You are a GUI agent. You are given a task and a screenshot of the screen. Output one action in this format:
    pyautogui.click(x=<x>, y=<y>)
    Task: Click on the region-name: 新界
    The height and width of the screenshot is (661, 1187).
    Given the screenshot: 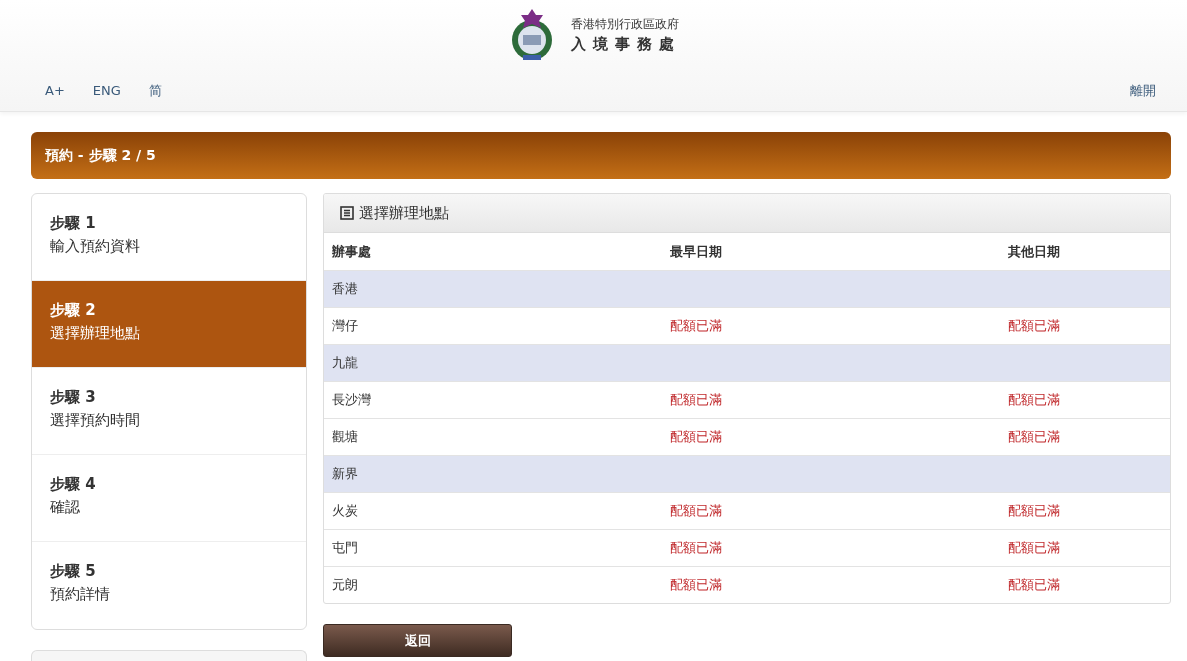 What is the action you would take?
    pyautogui.click(x=493, y=473)
    